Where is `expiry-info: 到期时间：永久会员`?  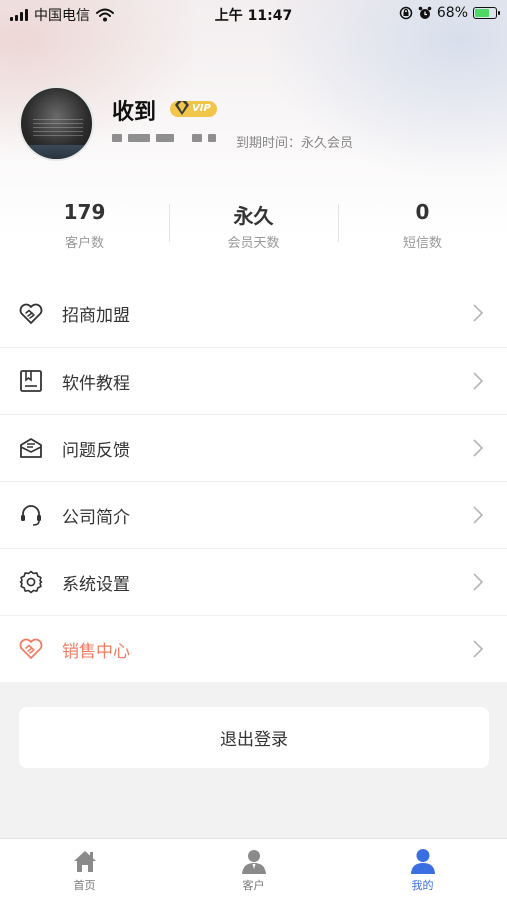
expiry-info: 到期时间：永久会员 is located at coordinates (294, 141).